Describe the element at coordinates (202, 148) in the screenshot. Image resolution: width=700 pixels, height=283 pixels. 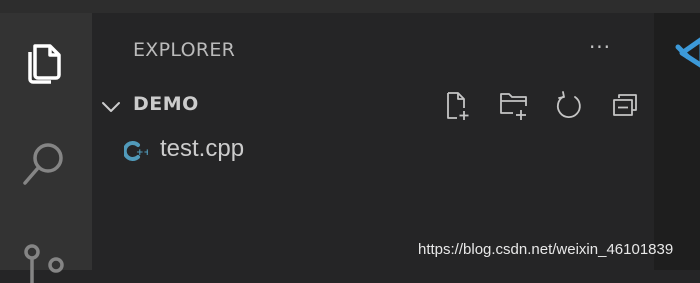
I see `file-name: test.cpp` at that location.